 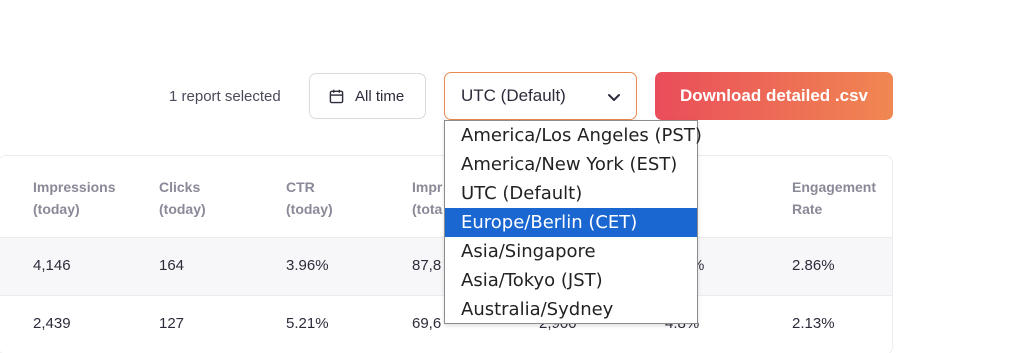 I want to click on selected-count-label: 1 report selected, so click(x=225, y=96).